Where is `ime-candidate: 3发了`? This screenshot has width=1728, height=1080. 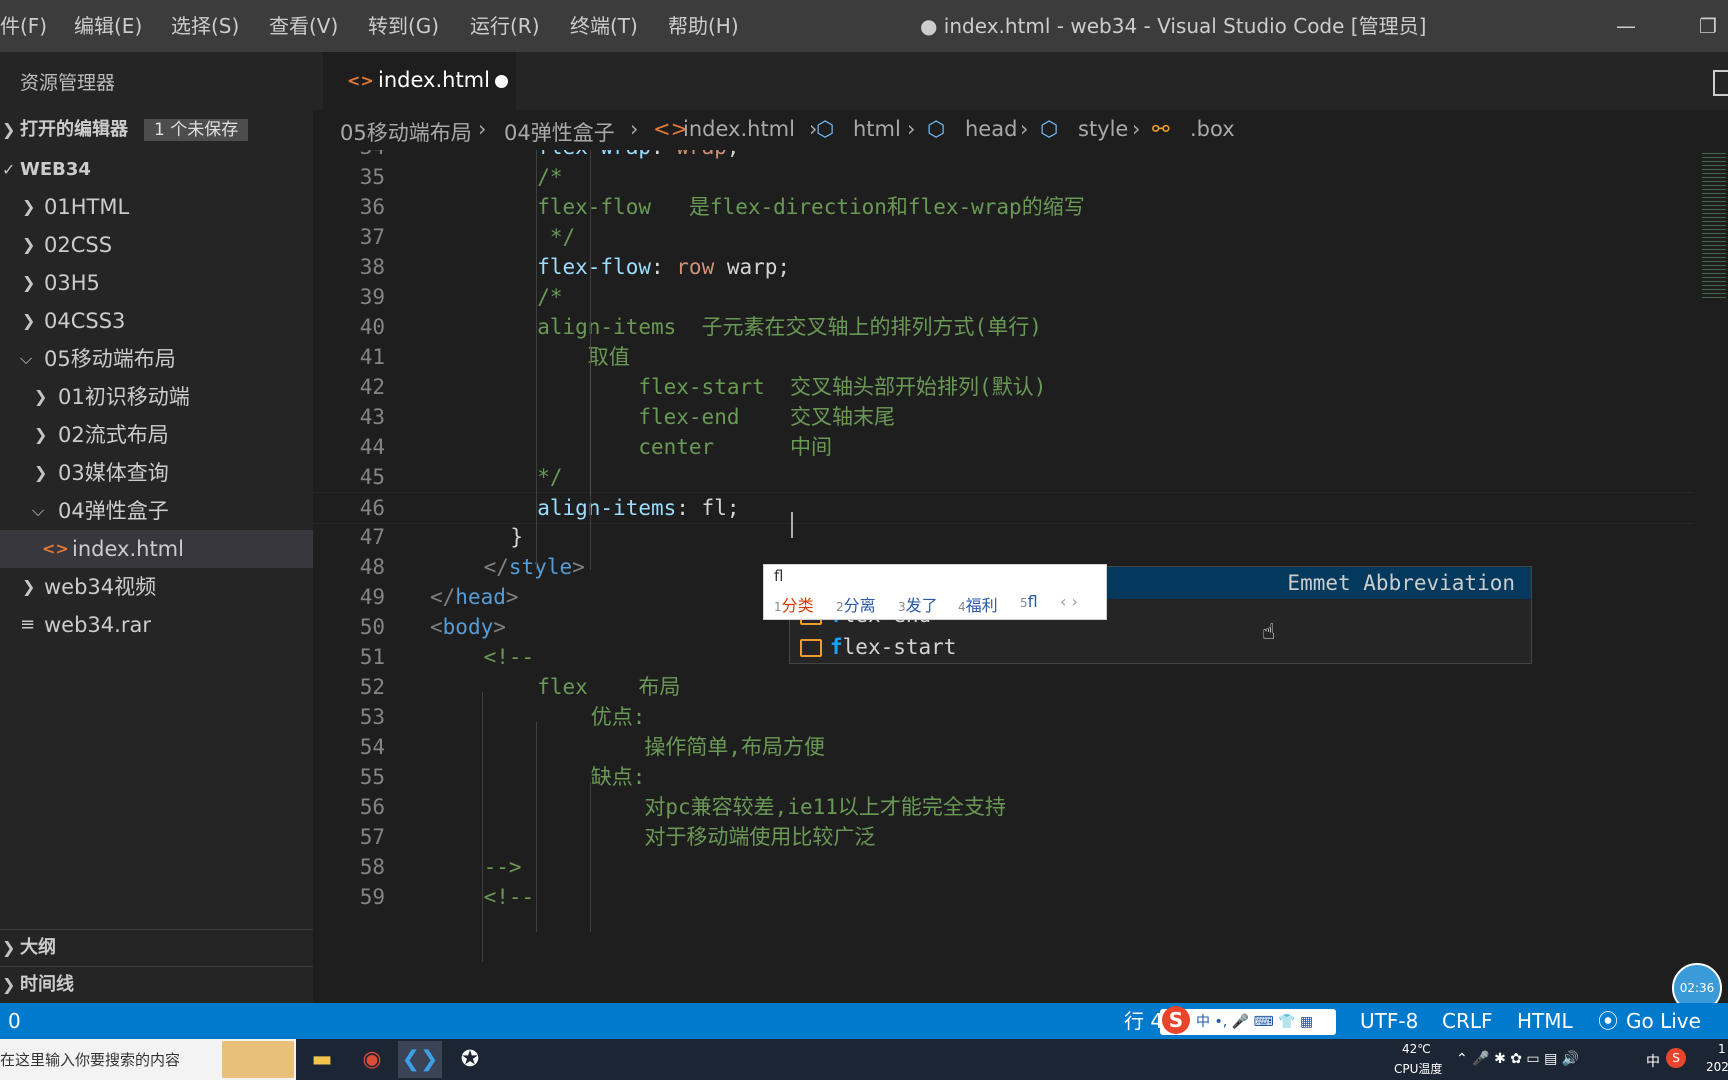 ime-candidate: 3发了 is located at coordinates (918, 604).